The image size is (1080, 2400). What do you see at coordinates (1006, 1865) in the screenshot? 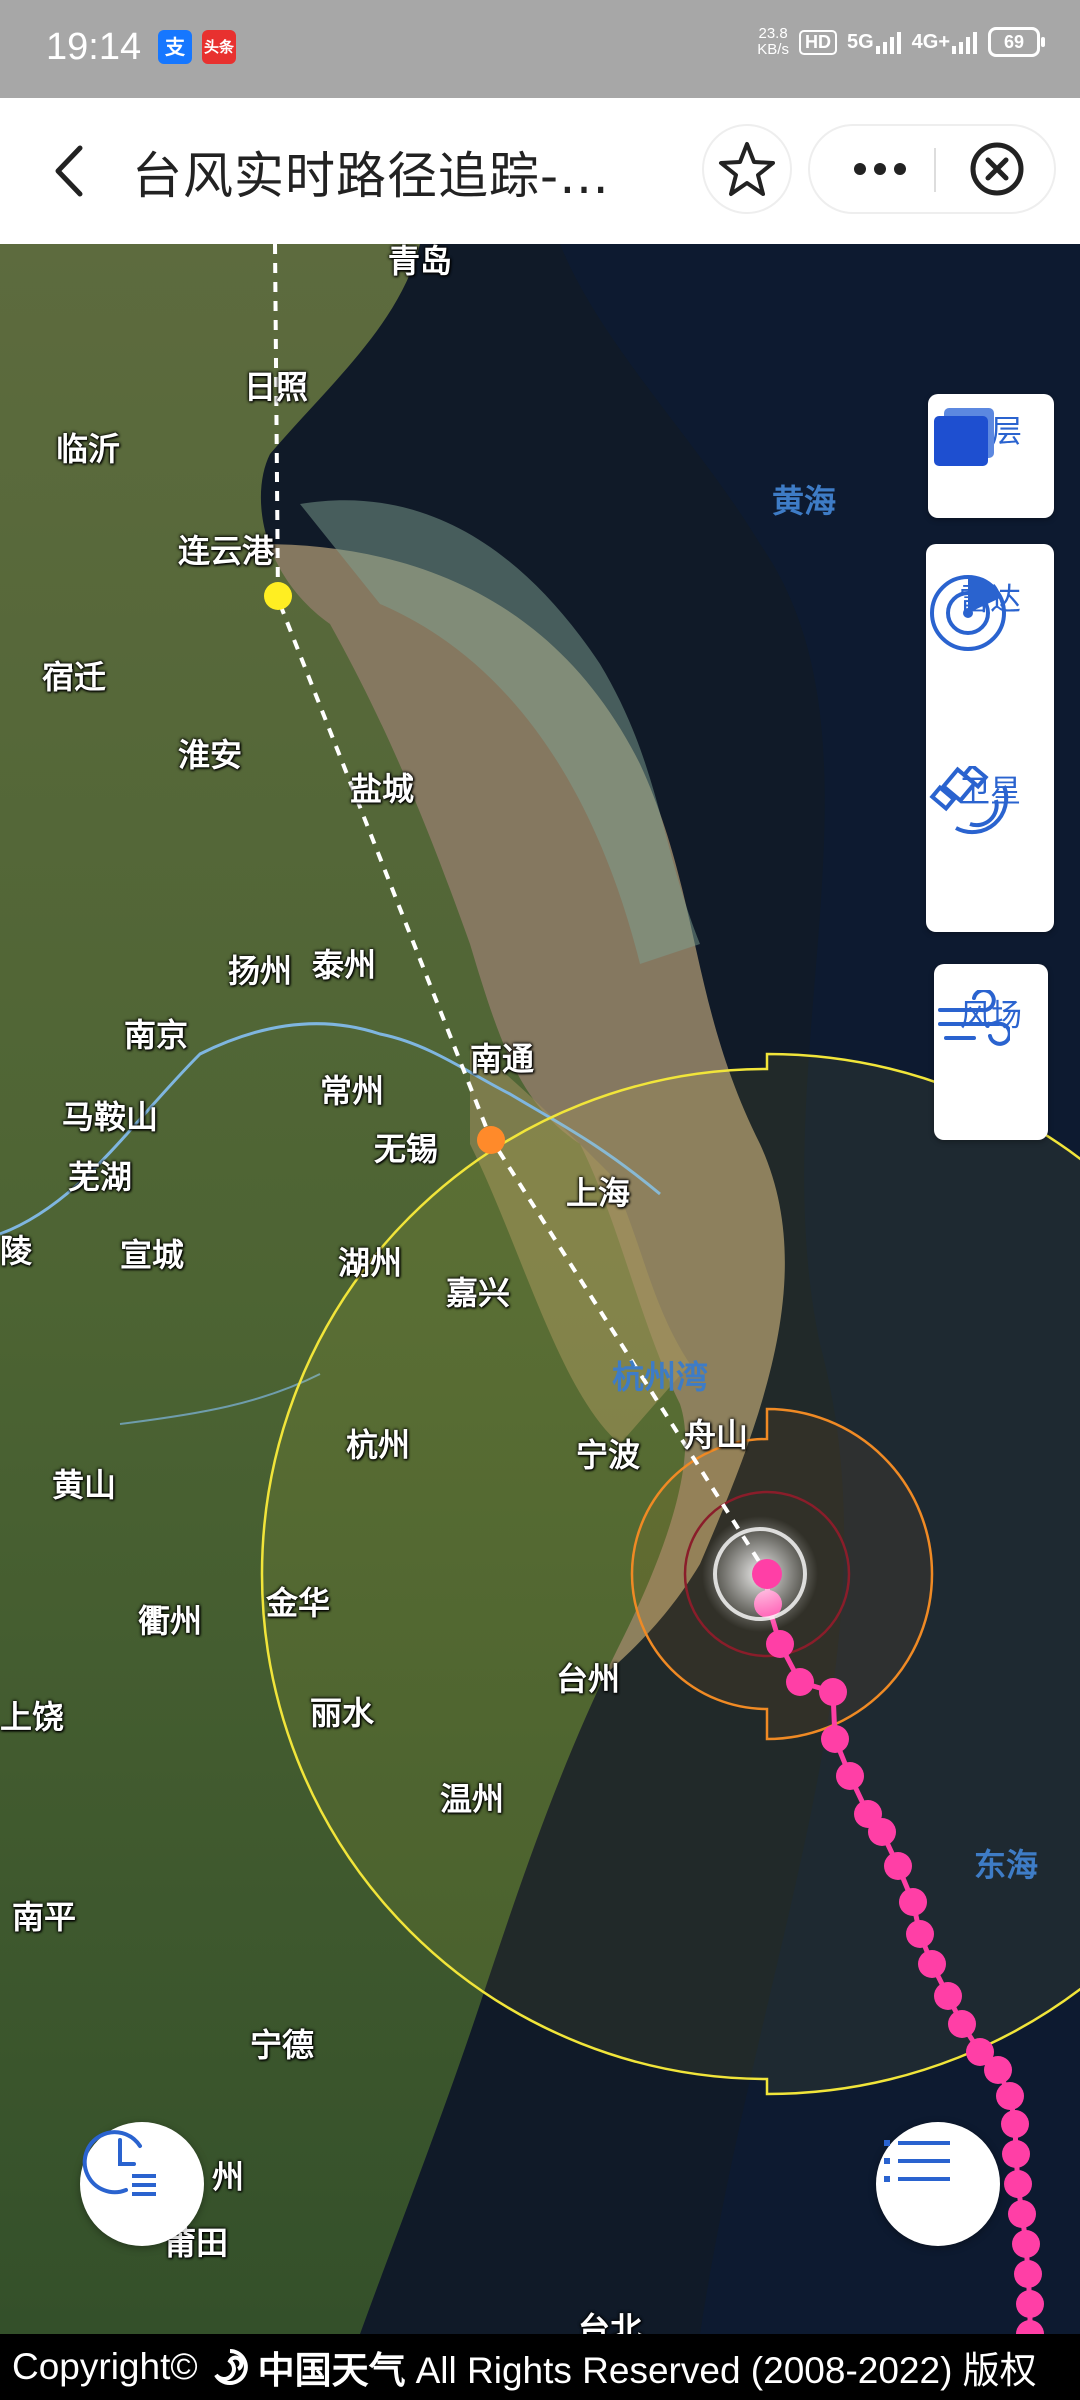
I see `sea-label-east-sea: 东海` at bounding box center [1006, 1865].